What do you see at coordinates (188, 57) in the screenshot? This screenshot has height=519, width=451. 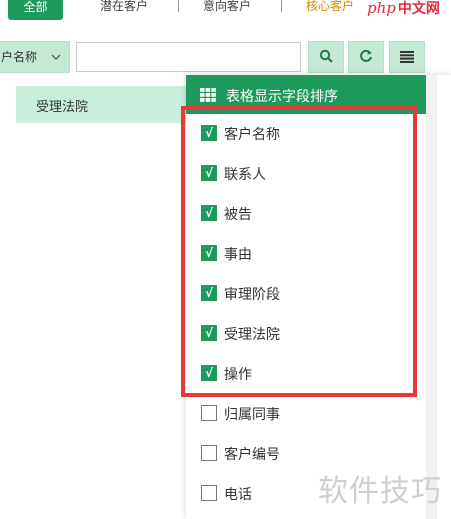 I see `search-input` at bounding box center [188, 57].